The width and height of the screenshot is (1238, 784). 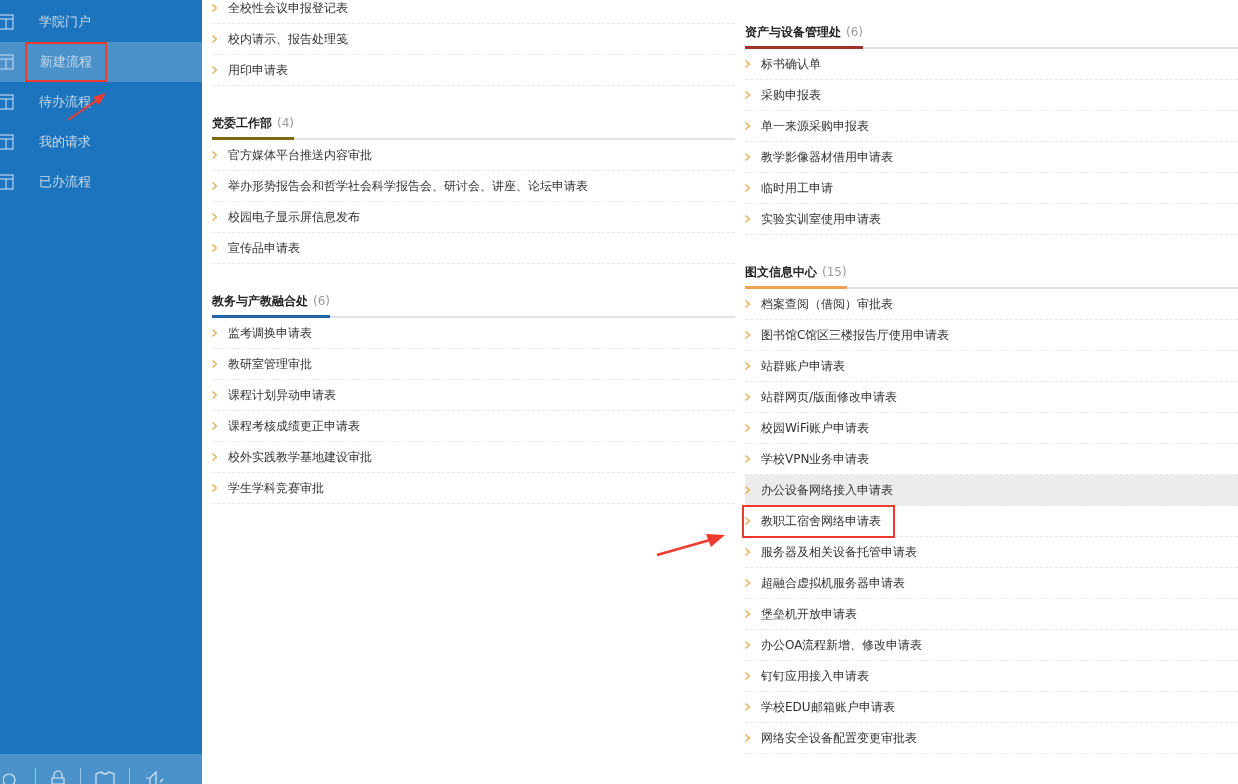 I want to click on form-row: 学生学科竞赛审批, so click(x=473, y=488).